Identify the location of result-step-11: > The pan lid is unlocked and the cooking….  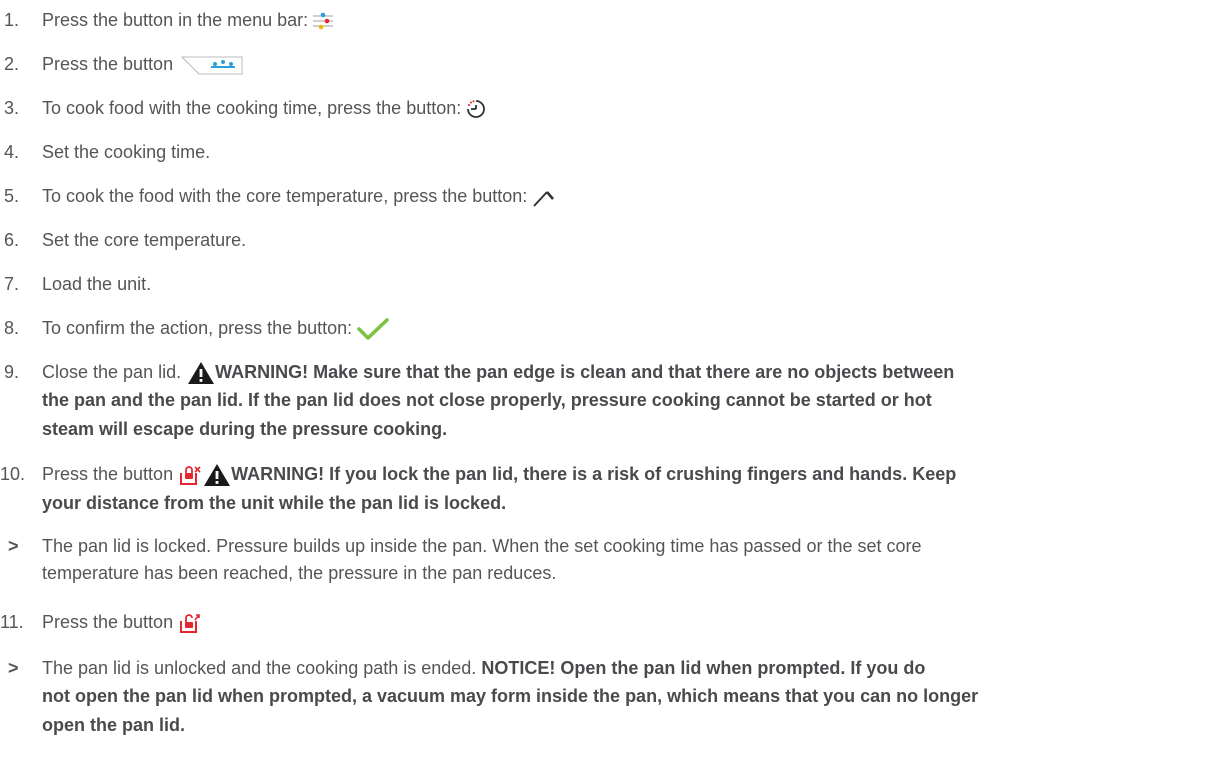
(462, 668).